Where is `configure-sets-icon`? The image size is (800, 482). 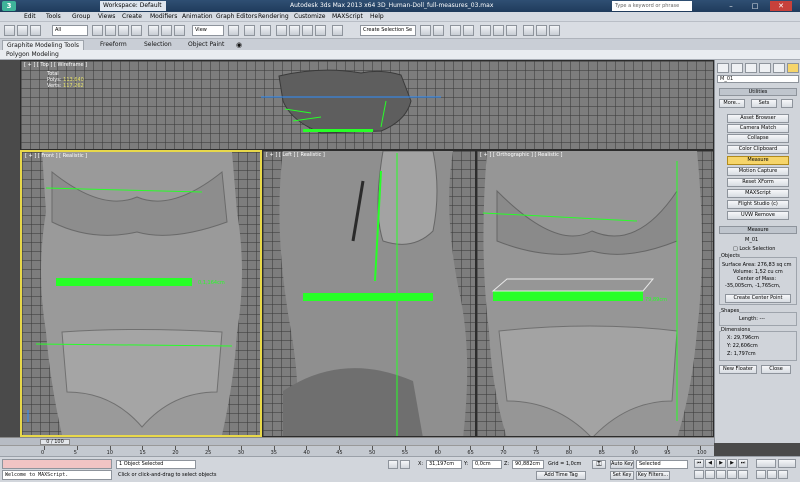
configure-sets-icon is located at coordinates (787, 103).